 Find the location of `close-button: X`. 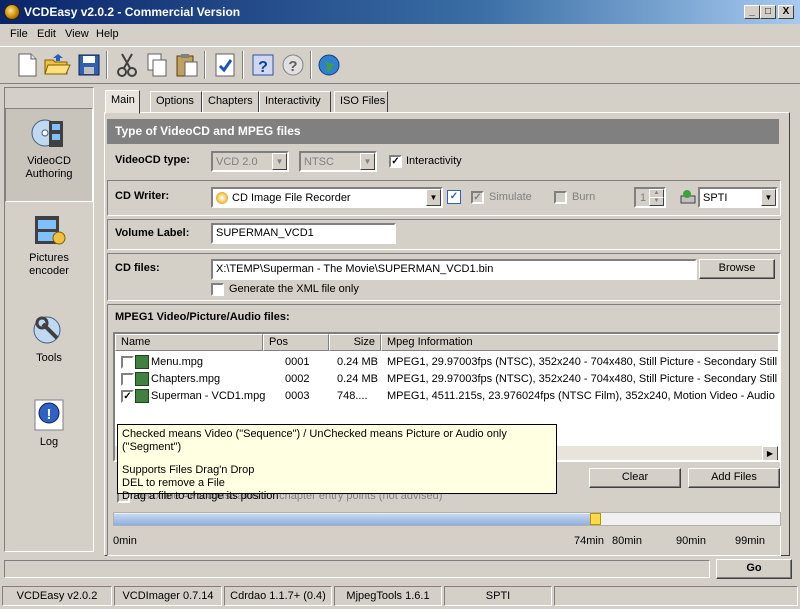

close-button: X is located at coordinates (786, 12).